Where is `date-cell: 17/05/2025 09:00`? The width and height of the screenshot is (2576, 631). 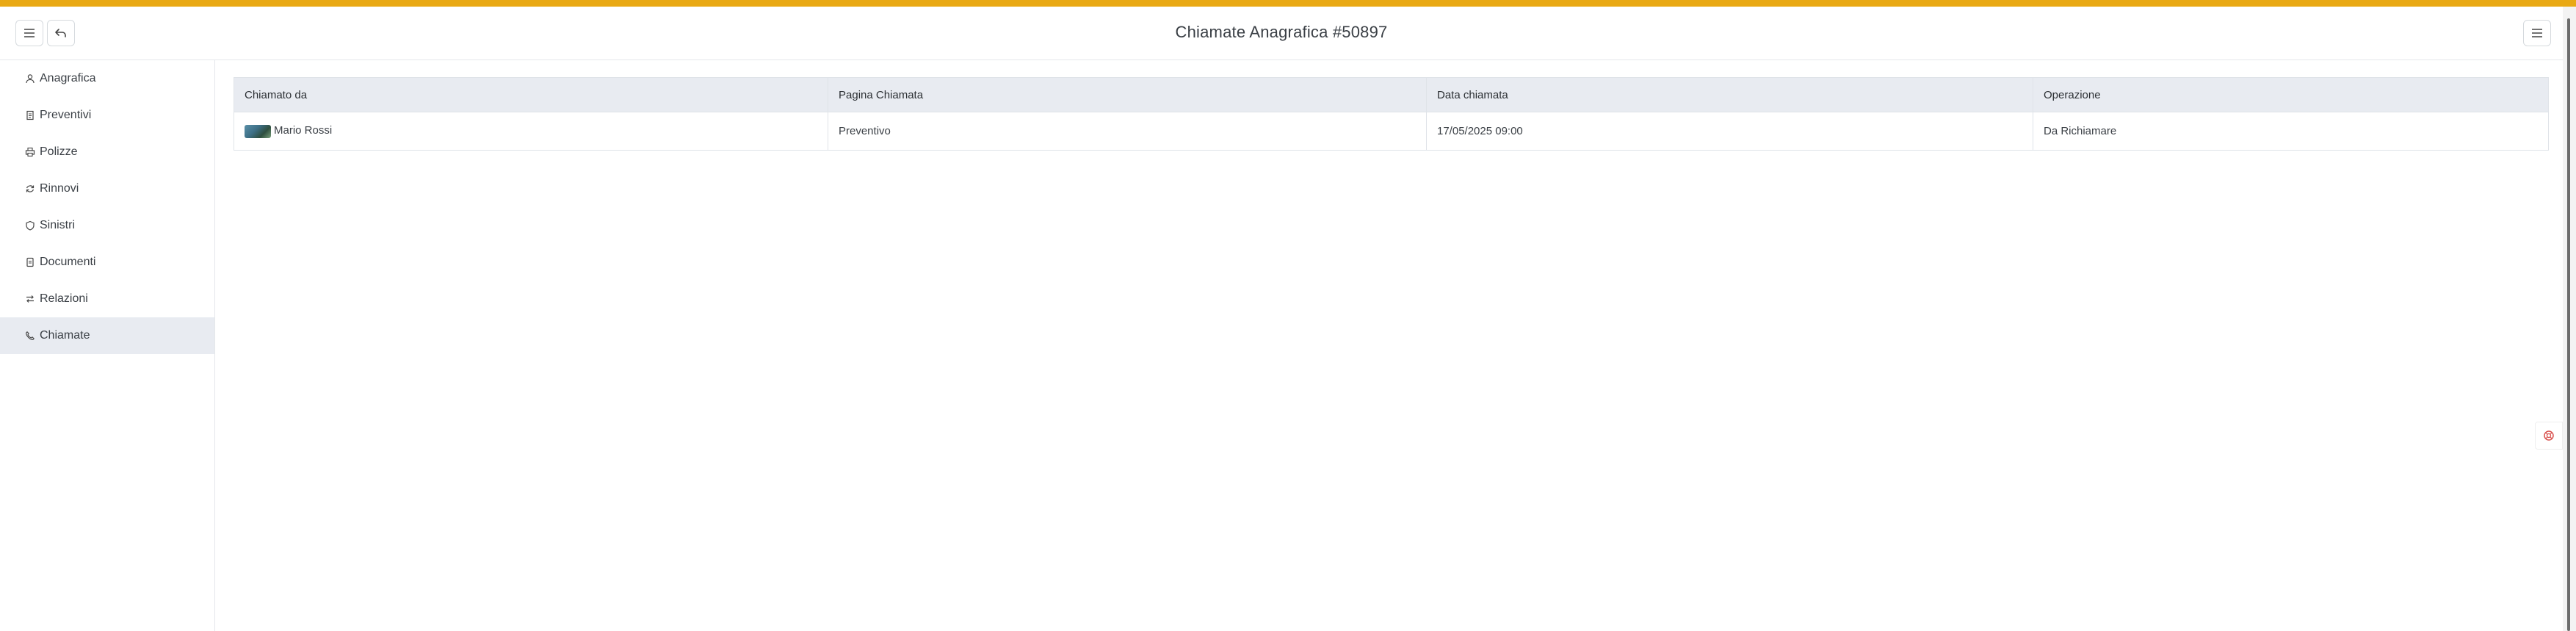
date-cell: 17/05/2025 09:00 is located at coordinates (1729, 131).